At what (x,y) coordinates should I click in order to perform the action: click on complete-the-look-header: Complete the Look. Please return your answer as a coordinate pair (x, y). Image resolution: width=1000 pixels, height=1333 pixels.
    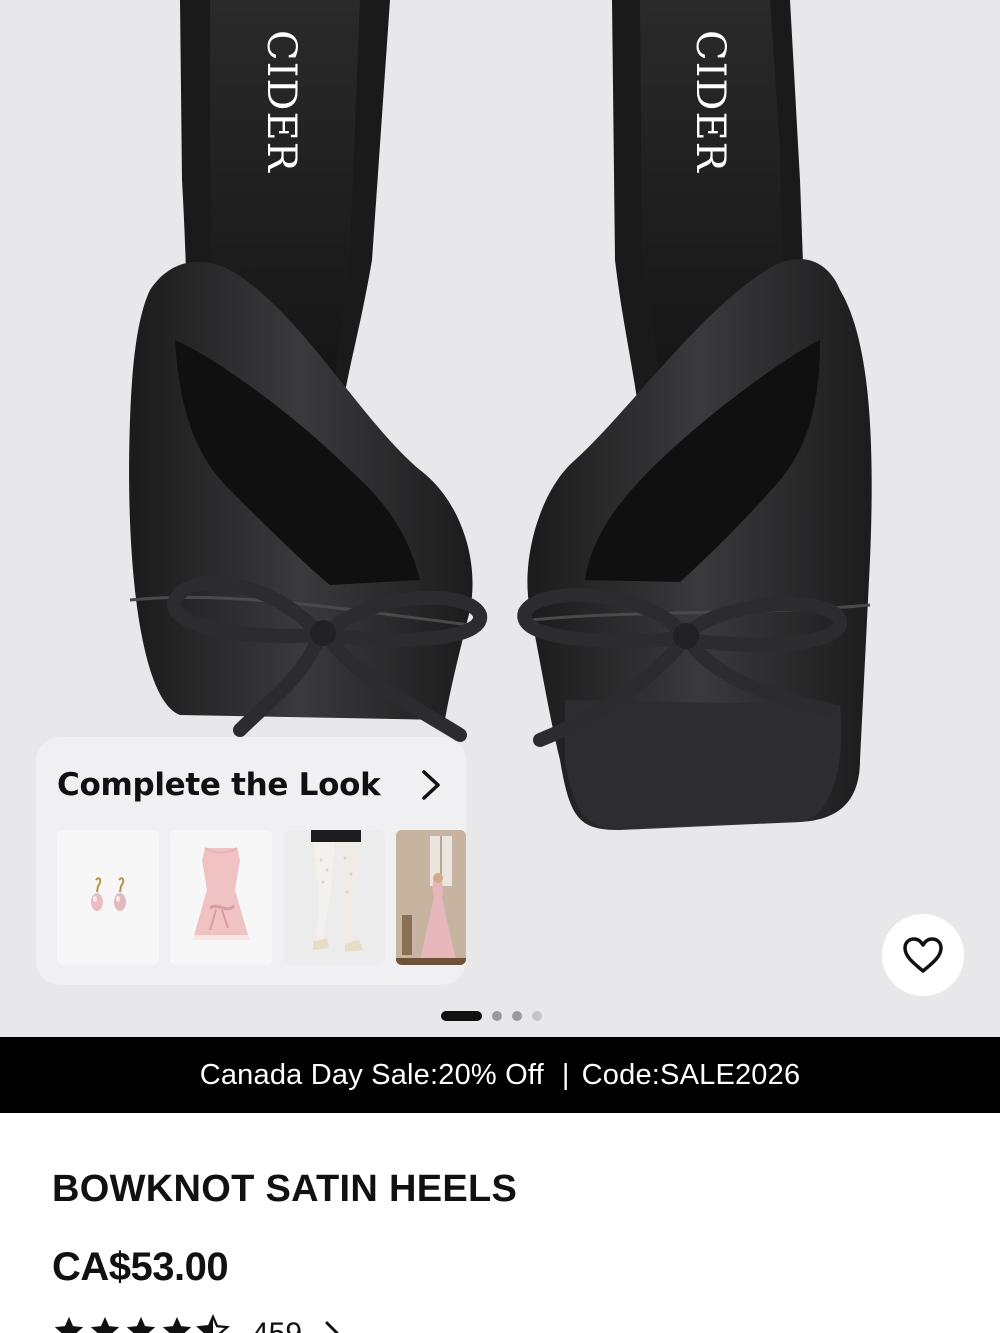
    Looking at the image, I should click on (250, 785).